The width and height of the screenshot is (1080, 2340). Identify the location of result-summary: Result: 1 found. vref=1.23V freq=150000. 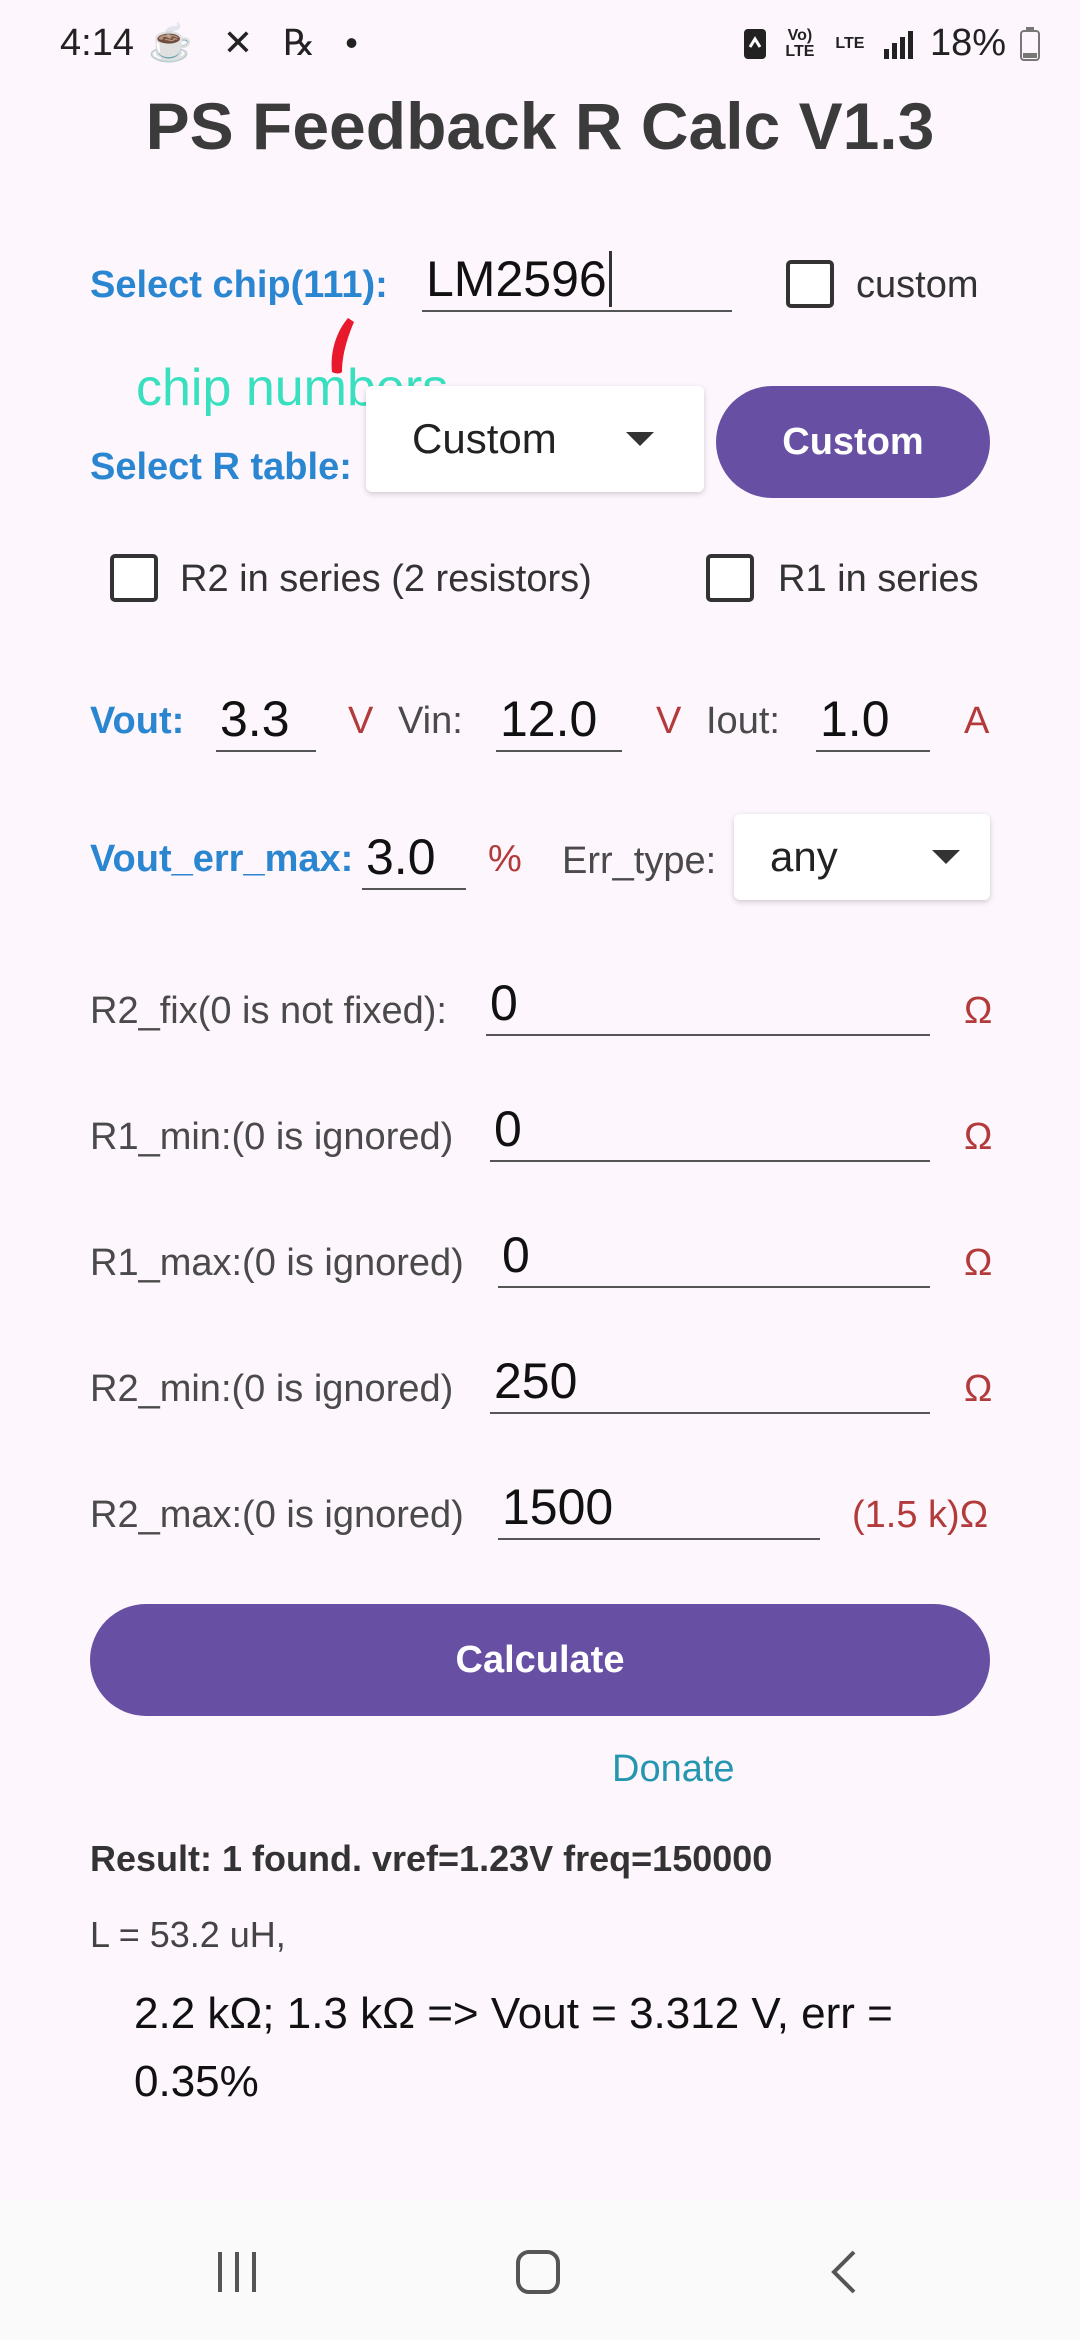
(431, 1858).